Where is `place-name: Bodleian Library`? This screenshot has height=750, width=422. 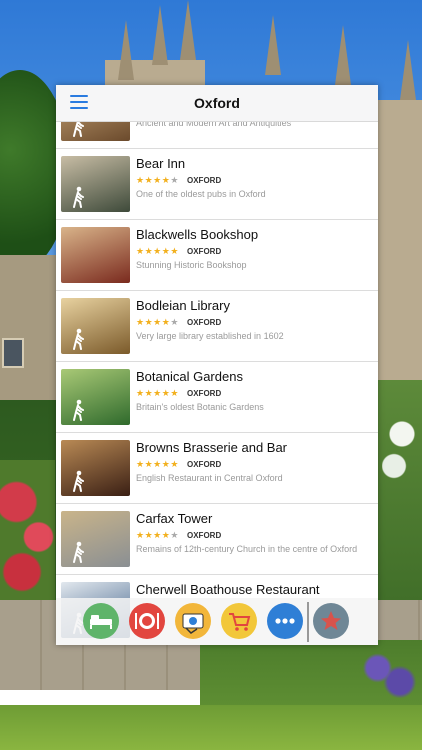 place-name: Bodleian Library is located at coordinates (183, 305).